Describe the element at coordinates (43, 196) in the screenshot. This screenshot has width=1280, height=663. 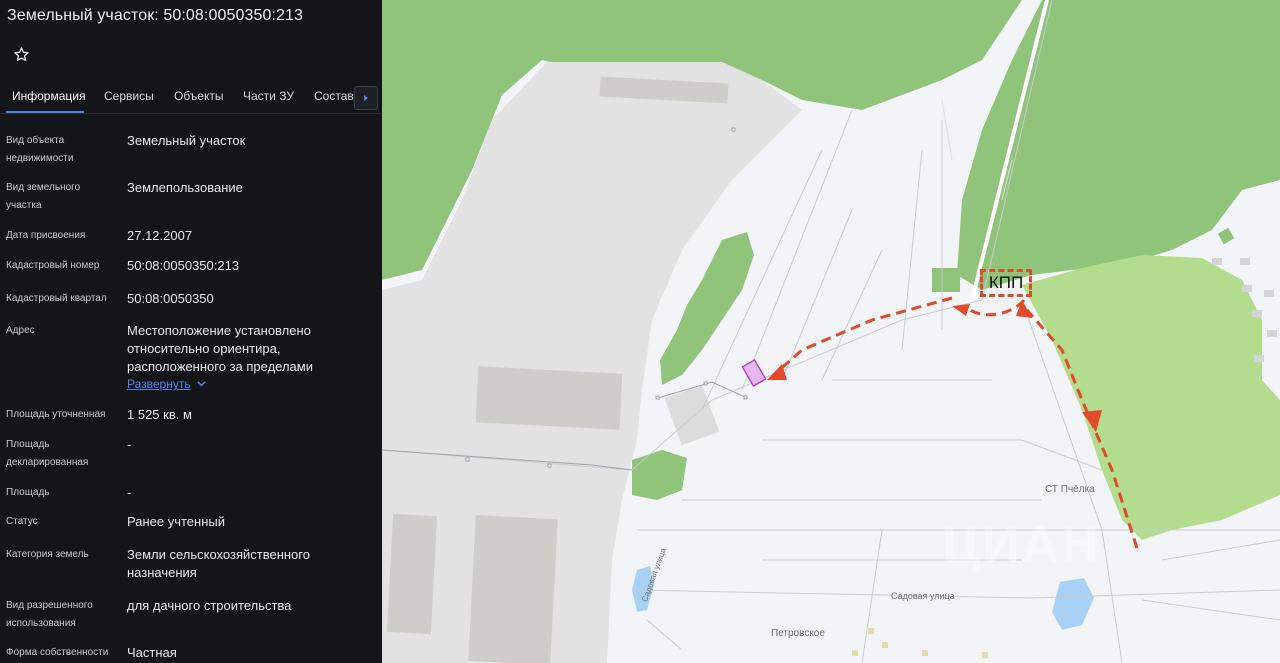
I see `info-row-label: Вид земельного участка` at that location.